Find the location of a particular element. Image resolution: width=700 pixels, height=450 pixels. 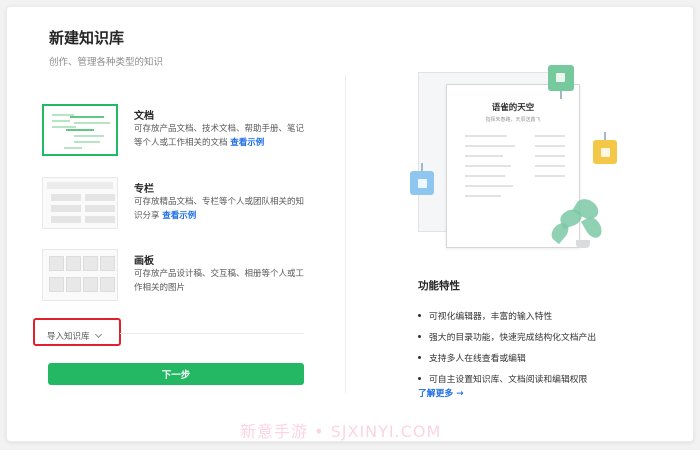

watermark: 新意手游 • SJXINYI.COM is located at coordinates (341, 431).